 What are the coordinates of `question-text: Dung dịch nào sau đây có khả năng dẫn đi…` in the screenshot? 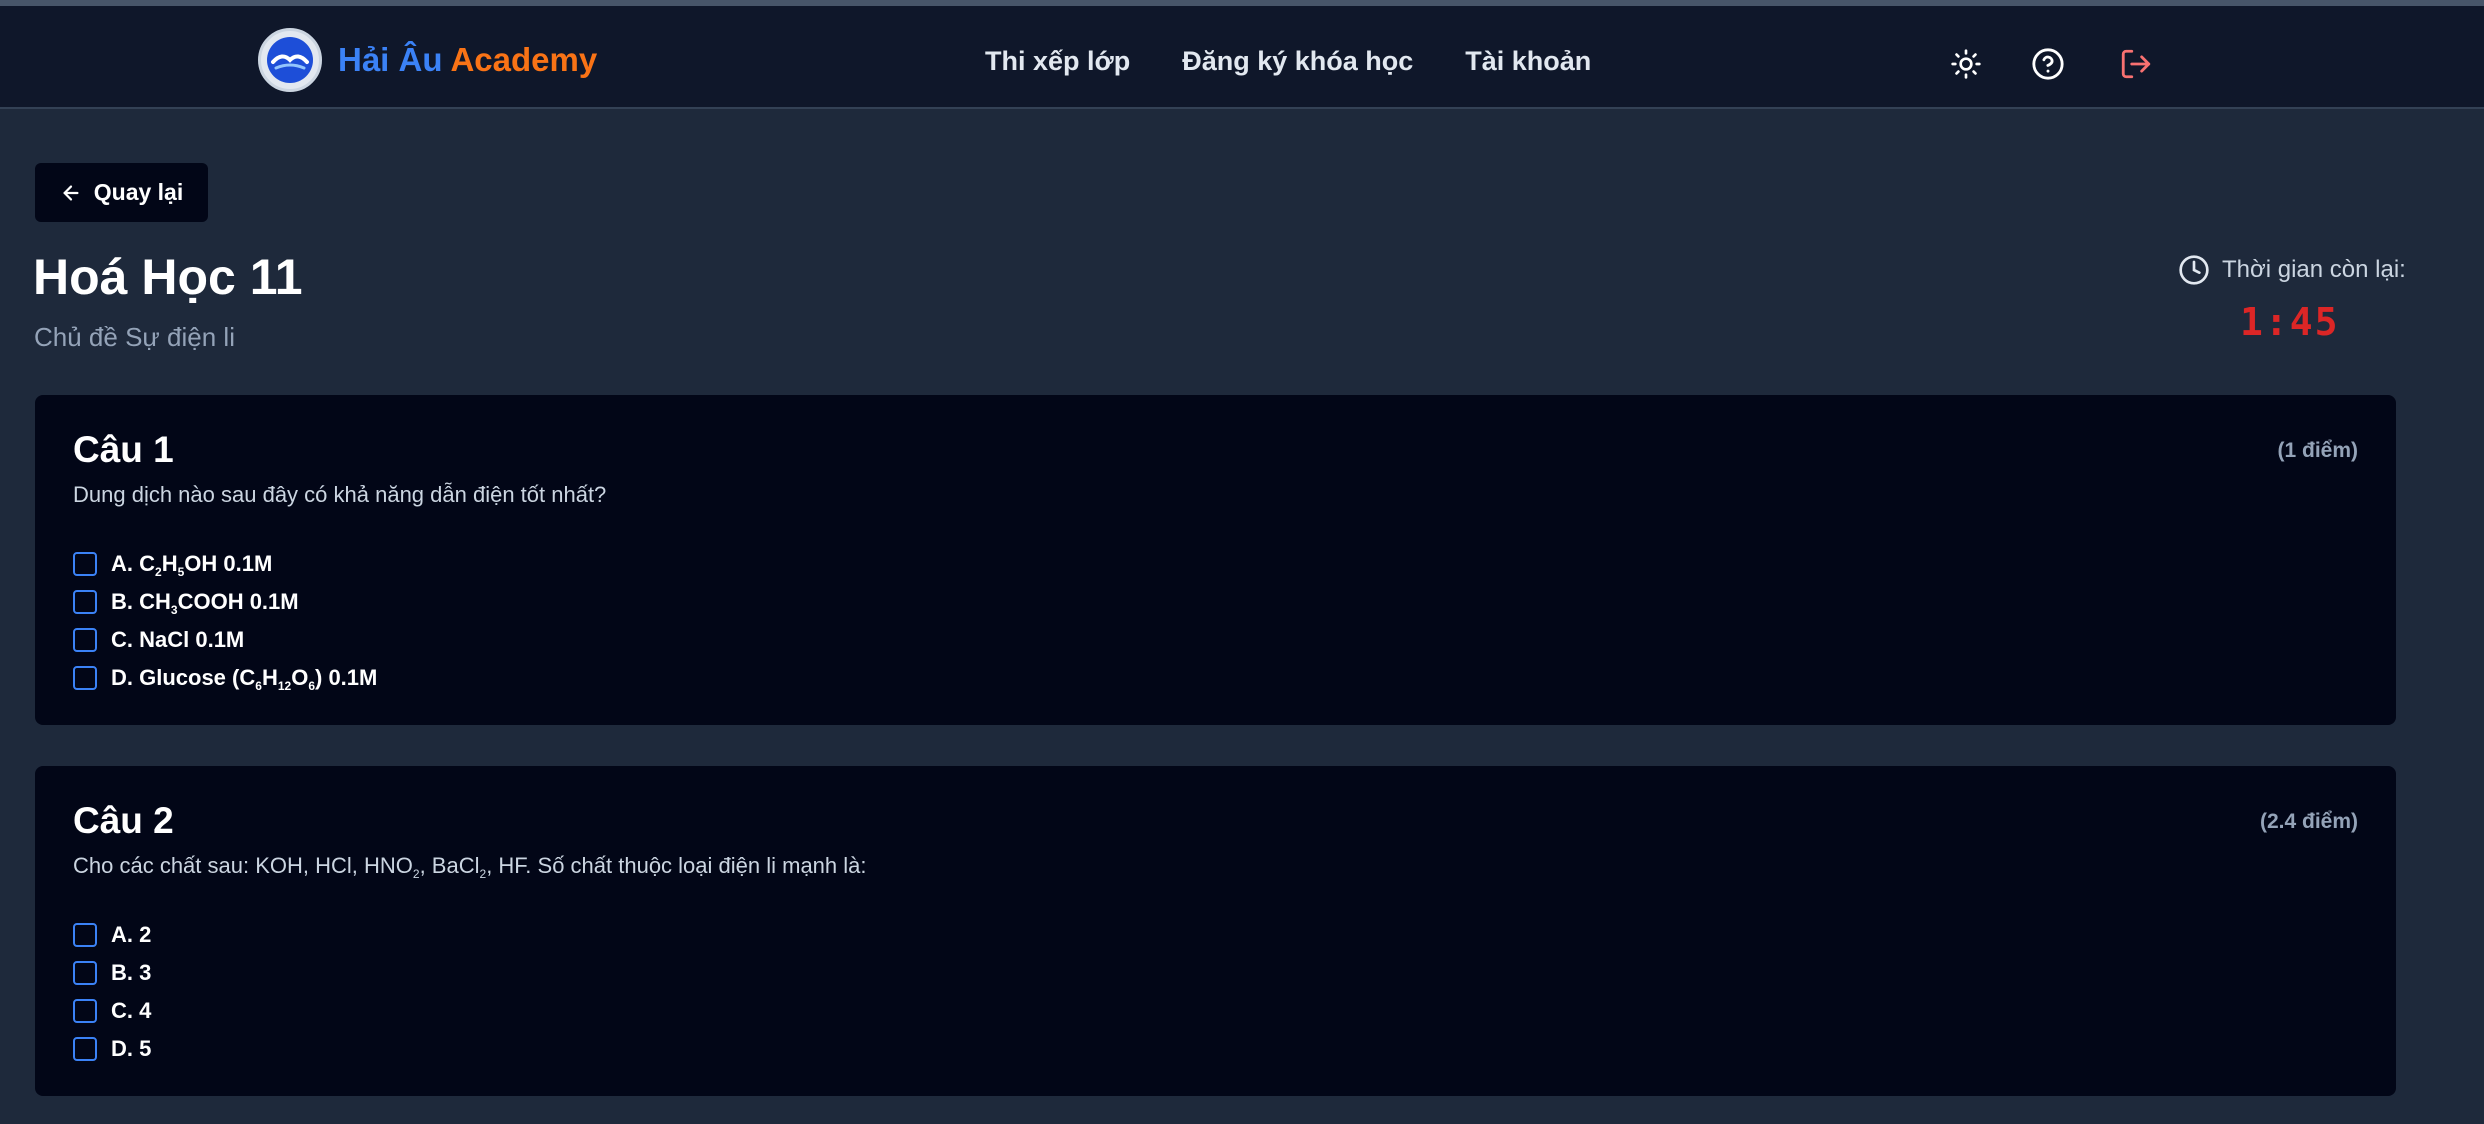 It's located at (340, 494).